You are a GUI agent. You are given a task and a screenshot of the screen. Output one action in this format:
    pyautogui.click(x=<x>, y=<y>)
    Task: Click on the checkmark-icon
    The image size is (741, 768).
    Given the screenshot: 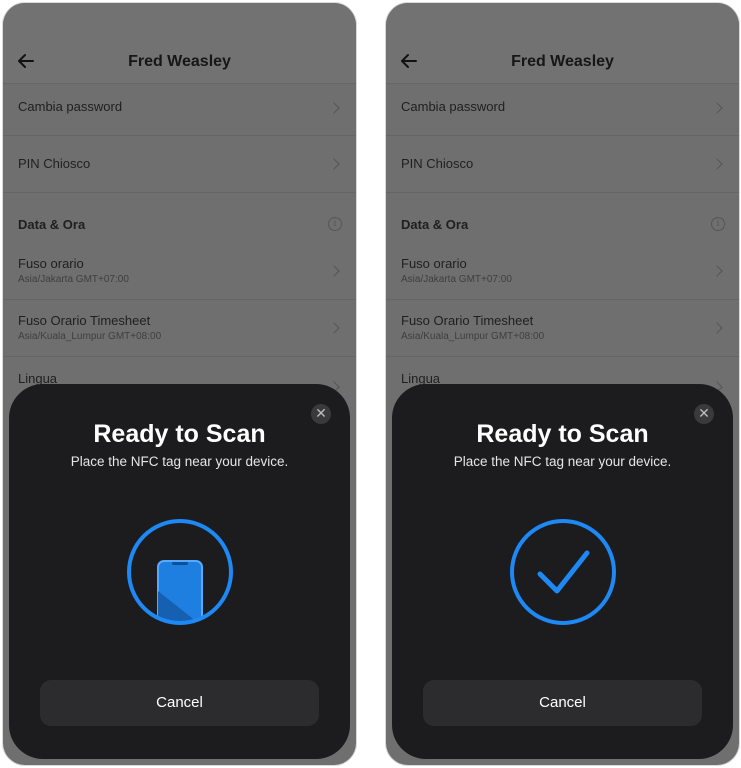 What is the action you would take?
    pyautogui.click(x=562, y=572)
    